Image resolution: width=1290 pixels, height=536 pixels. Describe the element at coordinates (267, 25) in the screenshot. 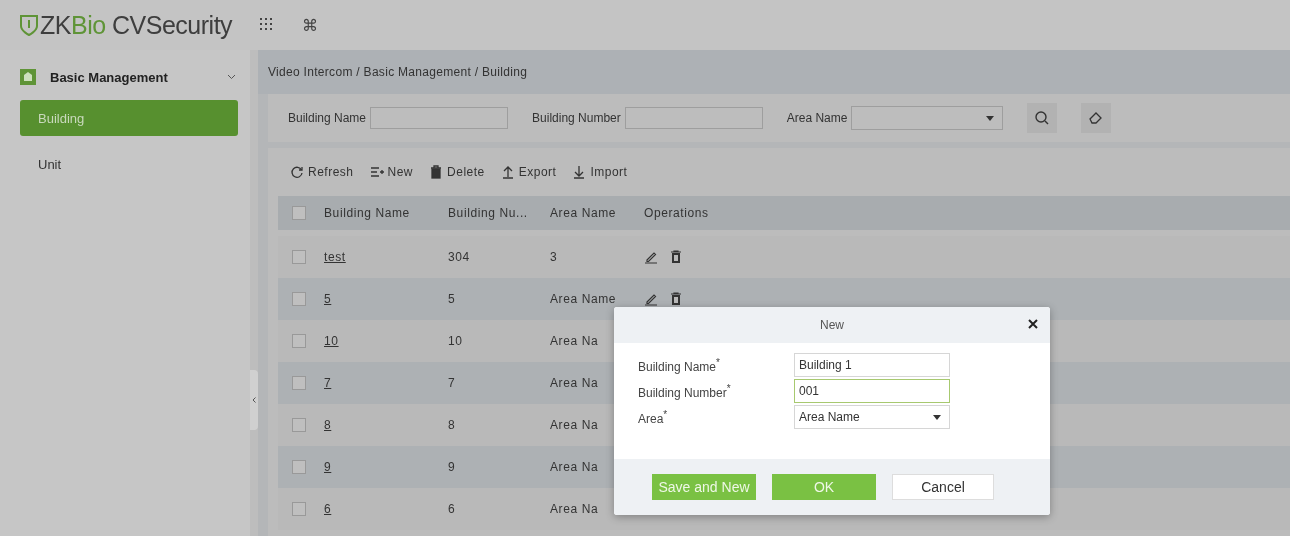

I see `grid-menu-icon` at that location.